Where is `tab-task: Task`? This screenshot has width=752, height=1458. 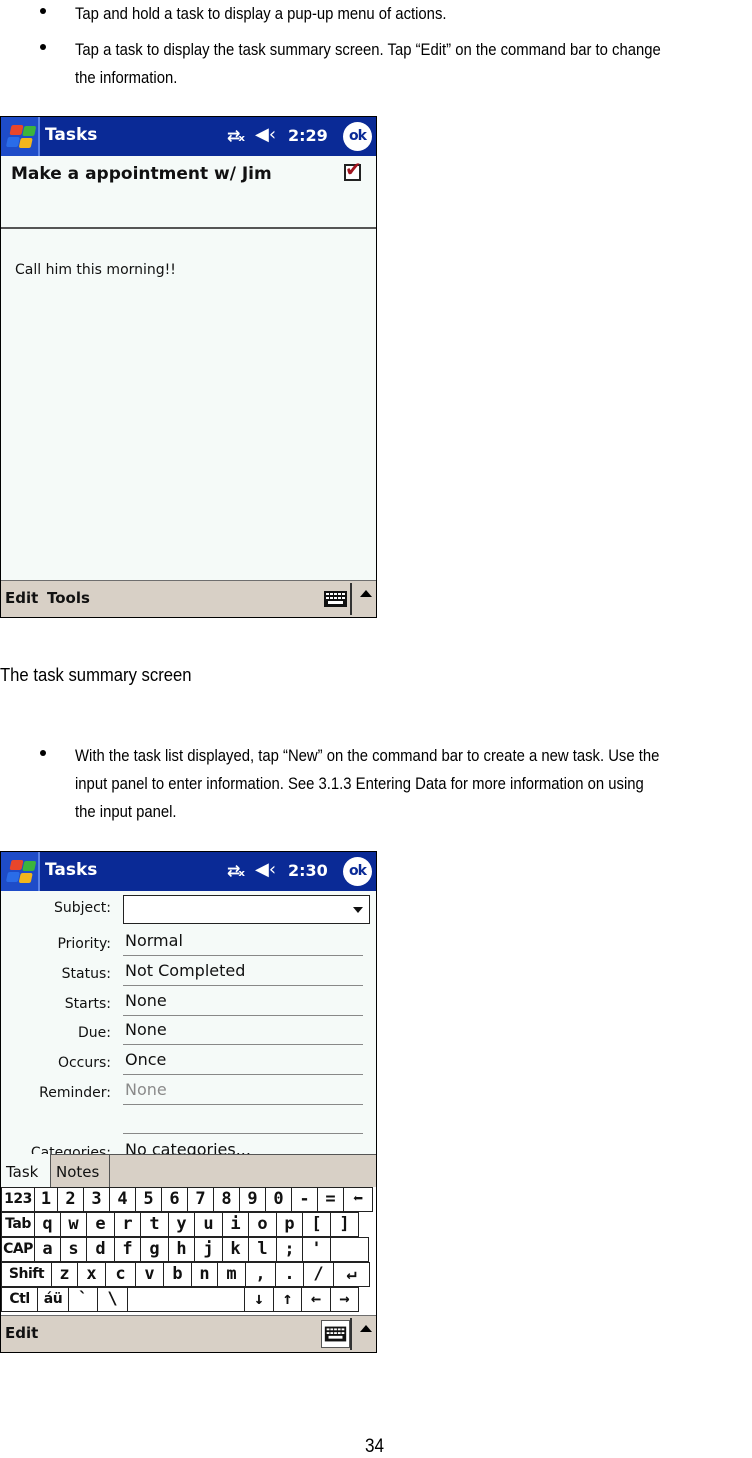
tab-task: Task is located at coordinates (25, 1171).